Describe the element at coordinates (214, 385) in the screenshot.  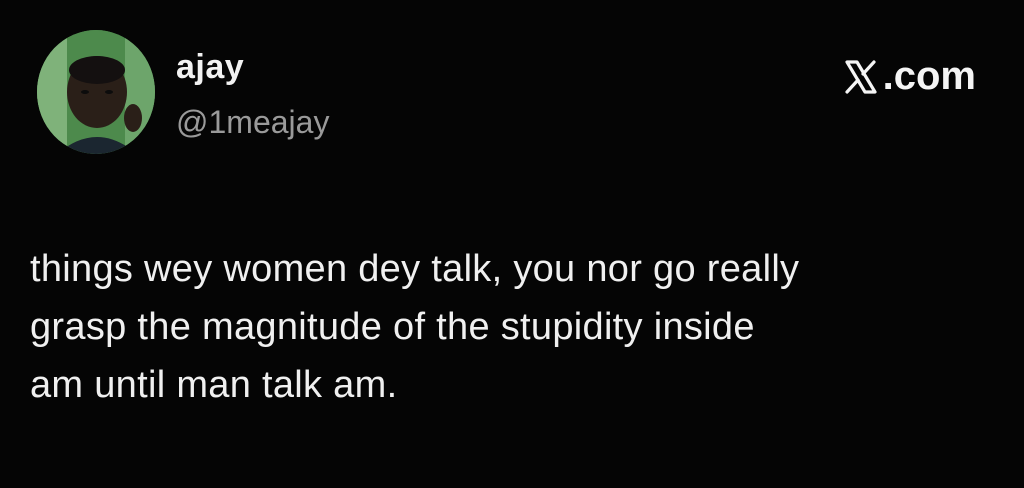
I see `tweet-line: am until man talk am.` at that location.